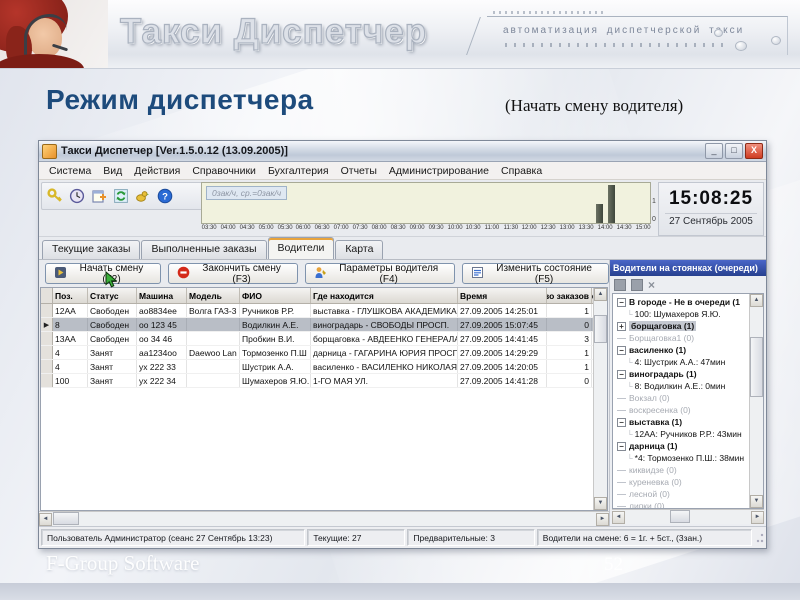 This screenshot has height=600, width=800. I want to click on tree-item: Вокзал (0), so click(688, 398).